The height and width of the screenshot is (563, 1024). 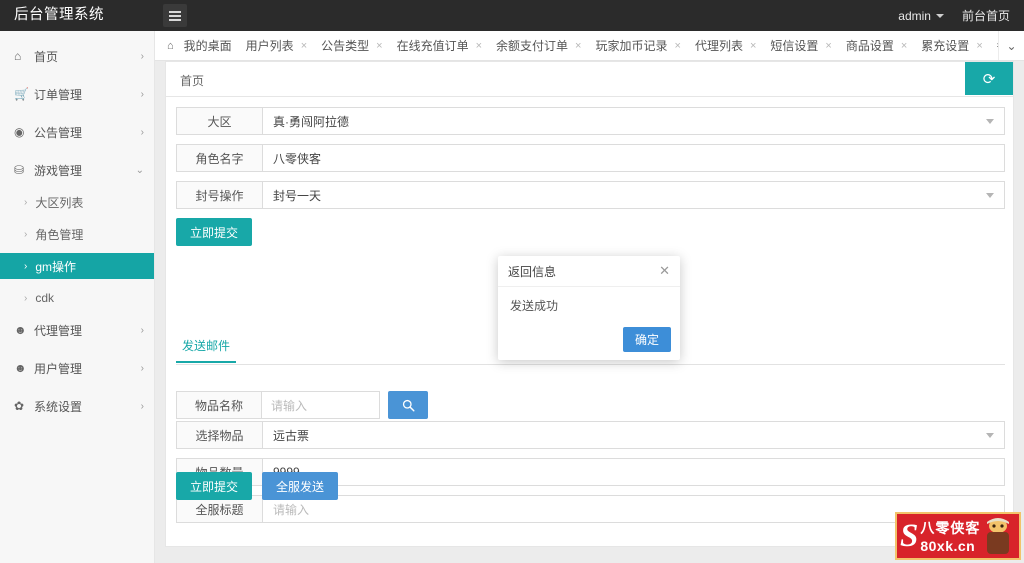 I want to click on sidebar-subitem-label: 角色管理, so click(x=59, y=234).